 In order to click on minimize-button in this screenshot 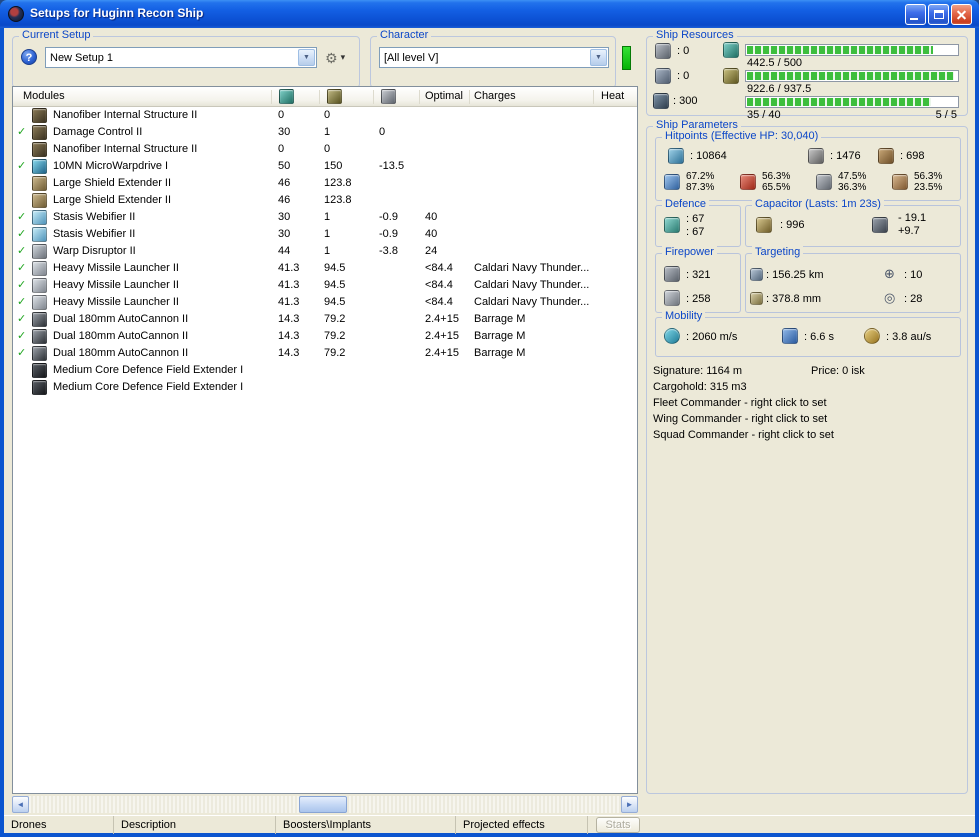, I will do `click(915, 14)`.